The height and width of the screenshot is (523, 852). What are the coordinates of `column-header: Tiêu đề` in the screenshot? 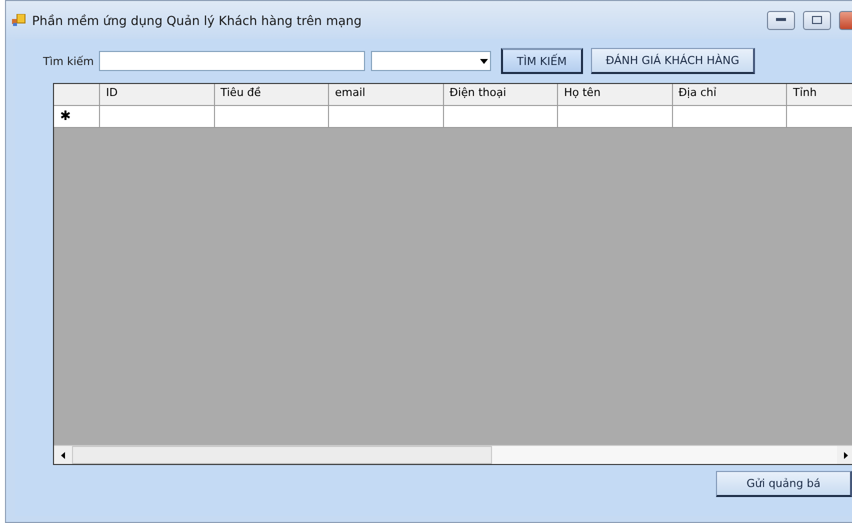 It's located at (271, 95).